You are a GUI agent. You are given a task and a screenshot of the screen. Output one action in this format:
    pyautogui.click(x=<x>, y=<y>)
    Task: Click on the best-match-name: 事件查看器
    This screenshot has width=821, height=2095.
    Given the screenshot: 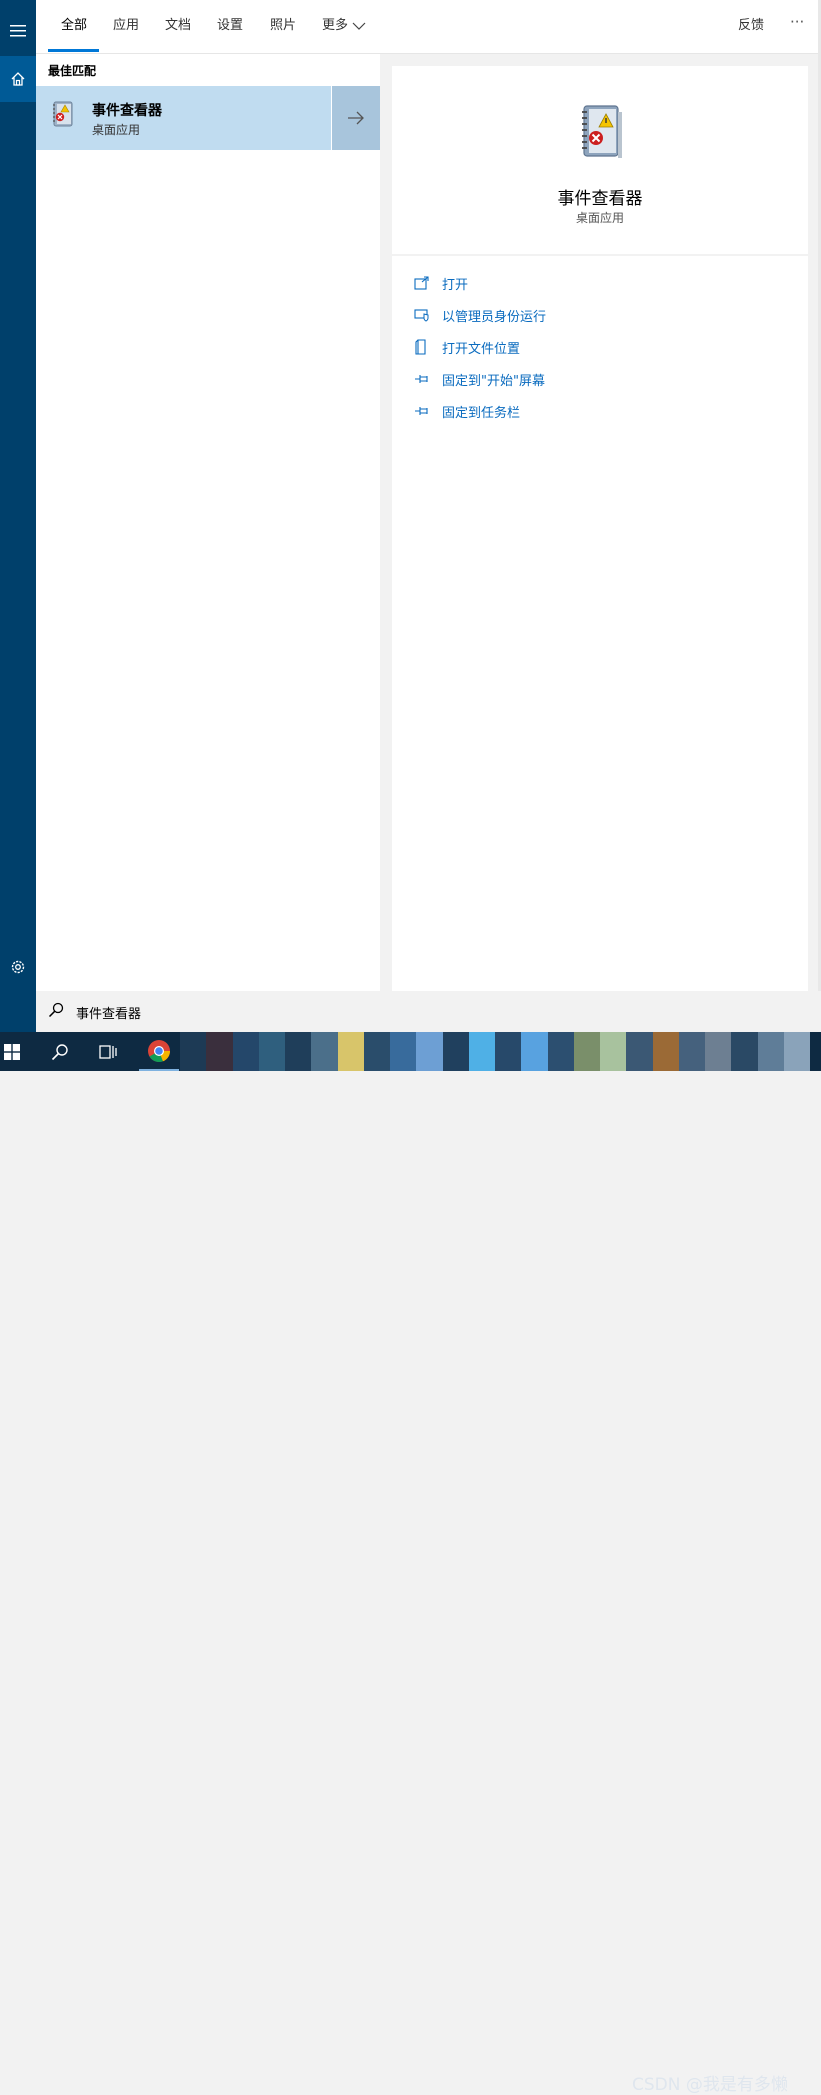 What is the action you would take?
    pyautogui.click(x=127, y=111)
    